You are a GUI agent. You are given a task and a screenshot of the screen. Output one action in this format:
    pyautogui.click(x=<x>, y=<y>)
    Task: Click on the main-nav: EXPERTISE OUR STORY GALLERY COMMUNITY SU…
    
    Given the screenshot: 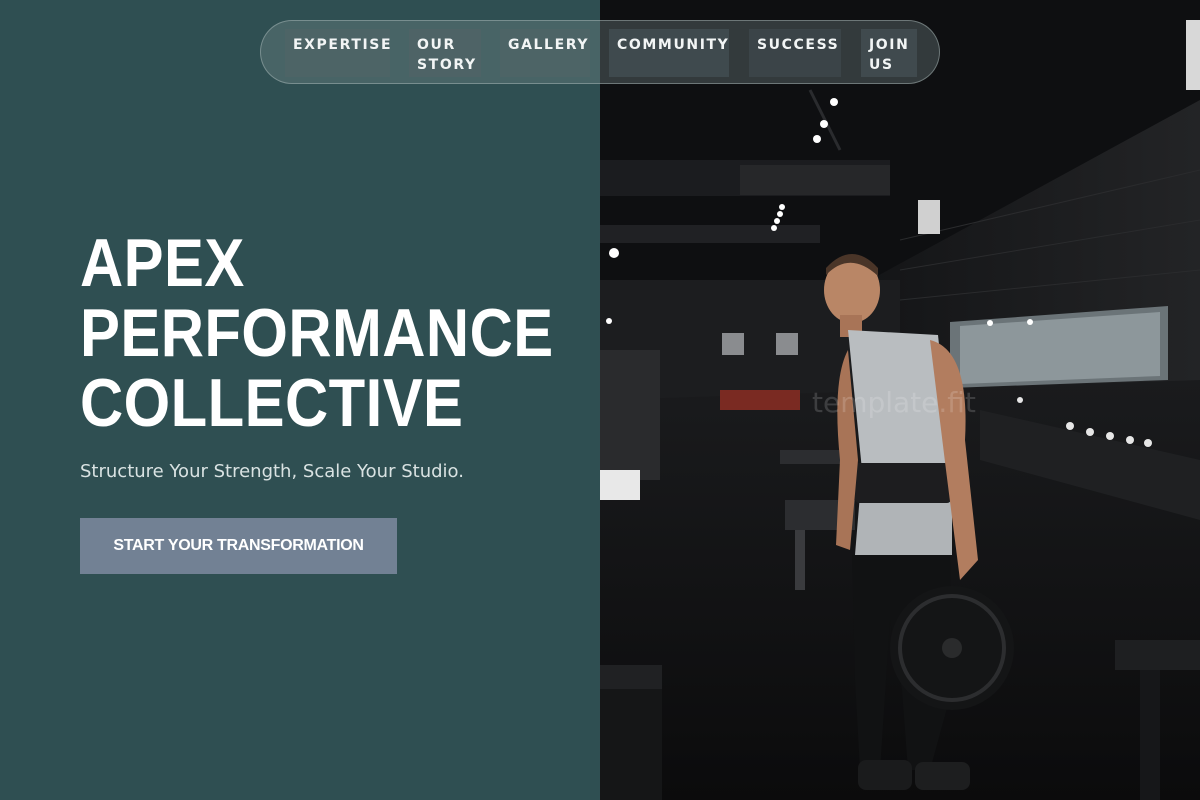 What is the action you would take?
    pyautogui.click(x=600, y=52)
    